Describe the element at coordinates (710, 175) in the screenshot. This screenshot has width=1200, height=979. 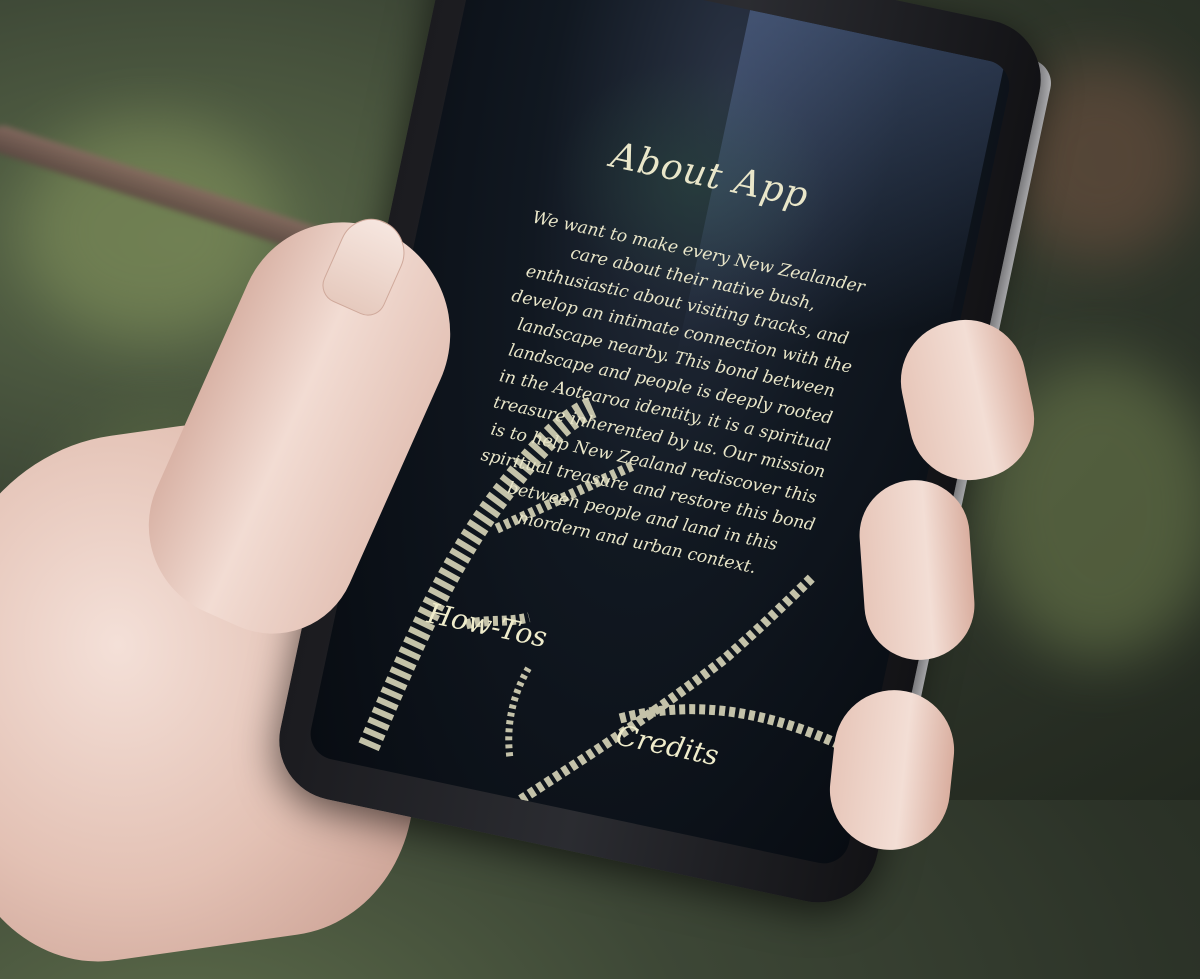
I see `page-title: About App` at that location.